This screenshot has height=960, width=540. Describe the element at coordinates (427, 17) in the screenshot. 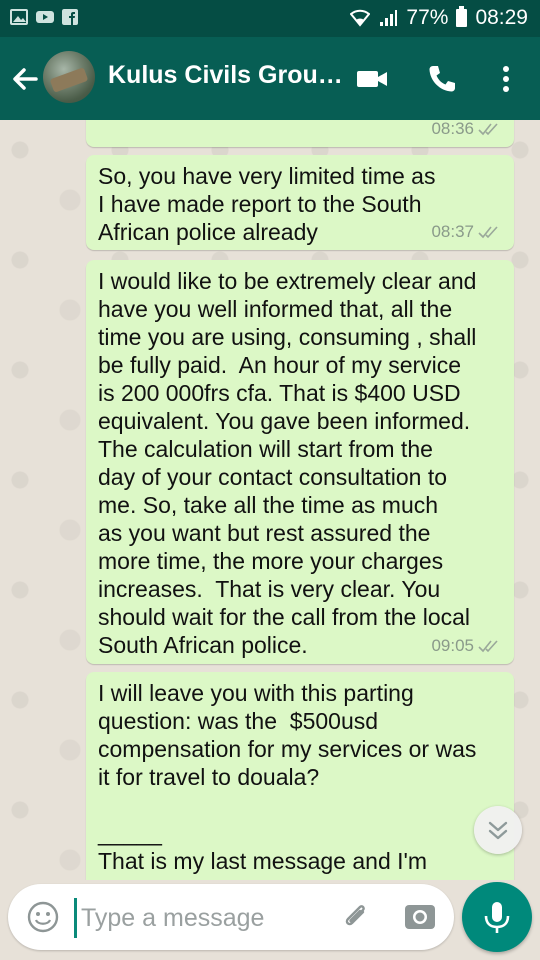

I see `battery-percent: 77%` at that location.